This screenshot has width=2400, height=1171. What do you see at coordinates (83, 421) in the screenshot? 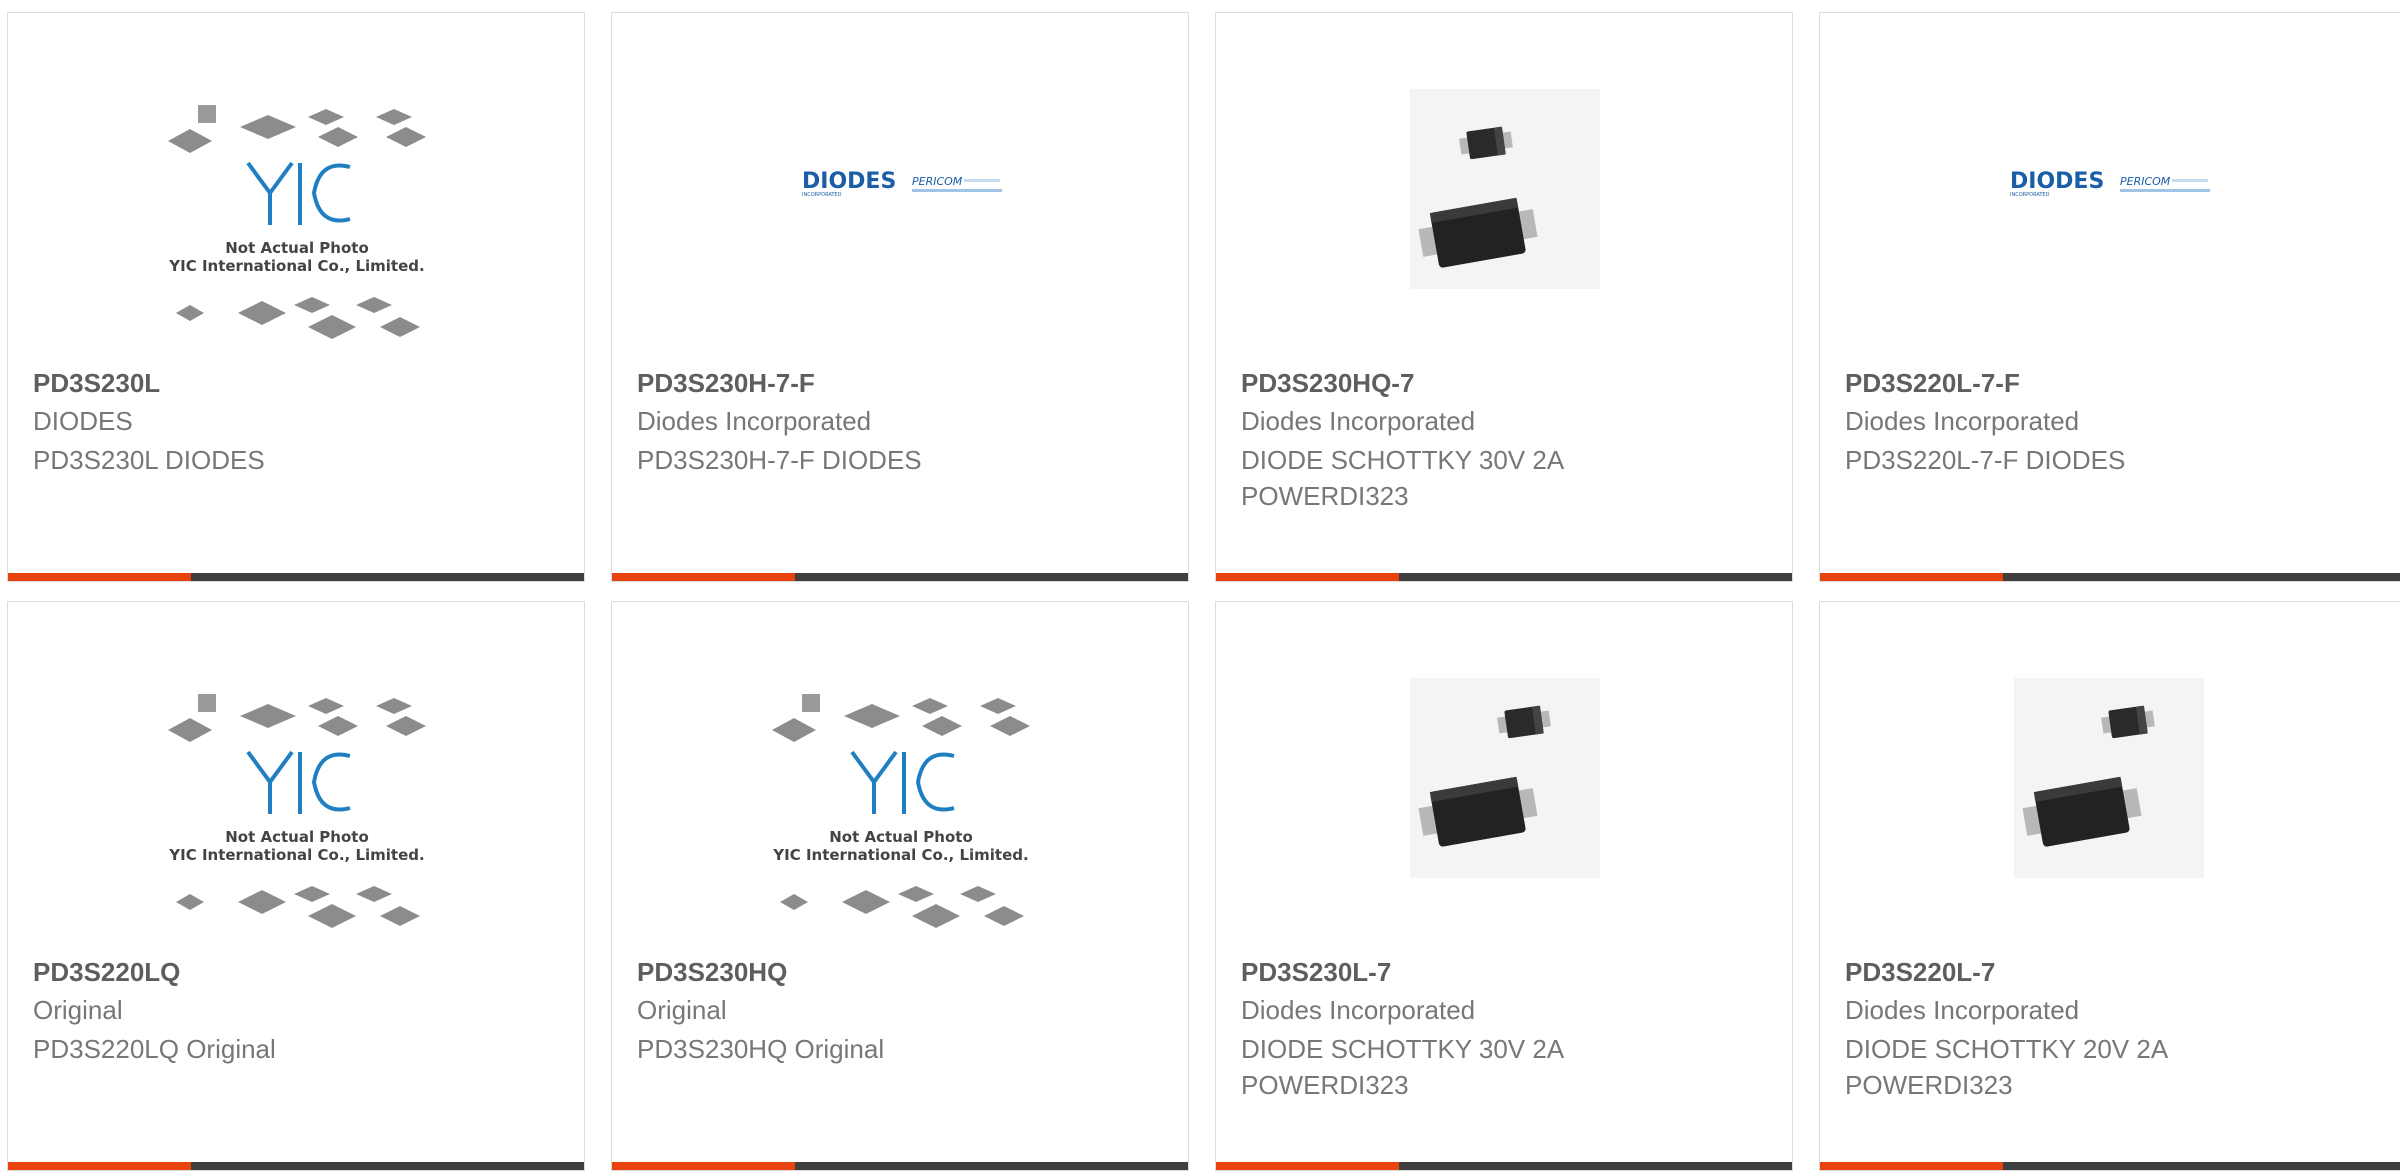
I see `manufacturer: DIODES` at bounding box center [83, 421].